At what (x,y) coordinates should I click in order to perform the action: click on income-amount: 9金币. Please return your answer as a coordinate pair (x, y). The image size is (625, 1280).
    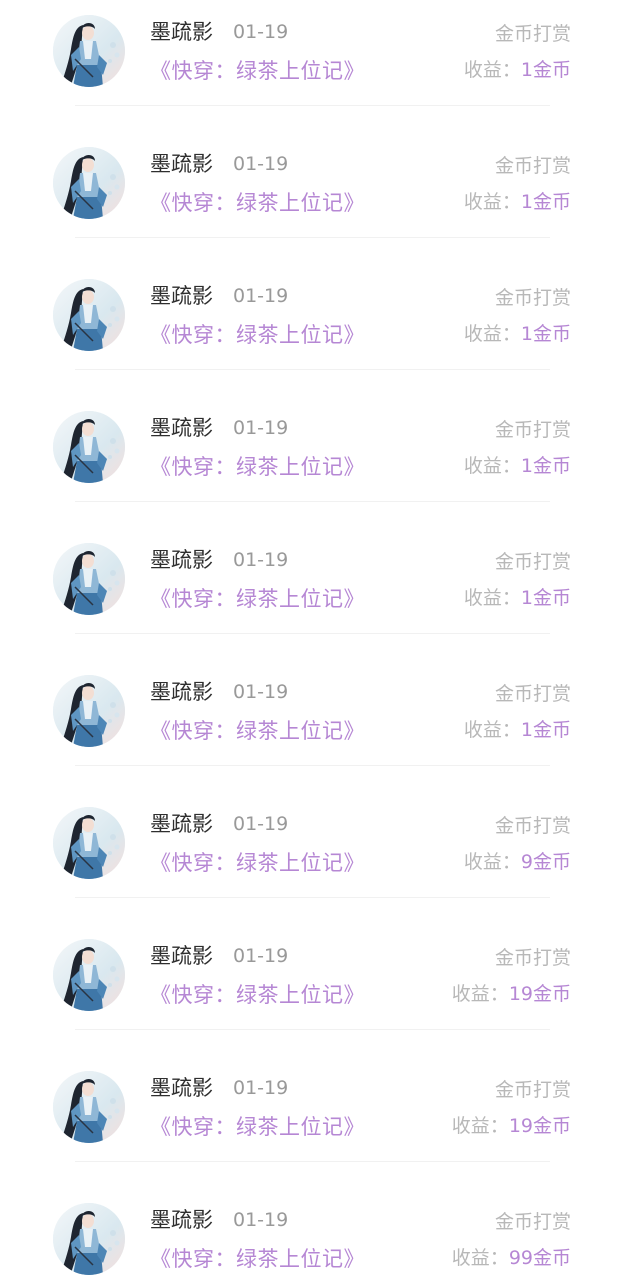
    Looking at the image, I should click on (545, 862).